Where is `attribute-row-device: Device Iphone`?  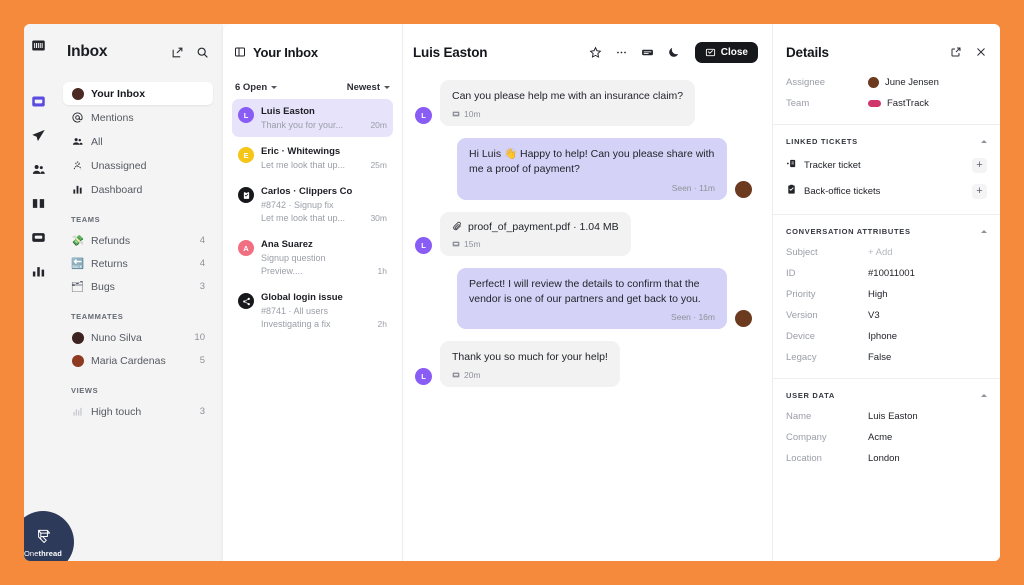 attribute-row-device: Device Iphone is located at coordinates (886, 336).